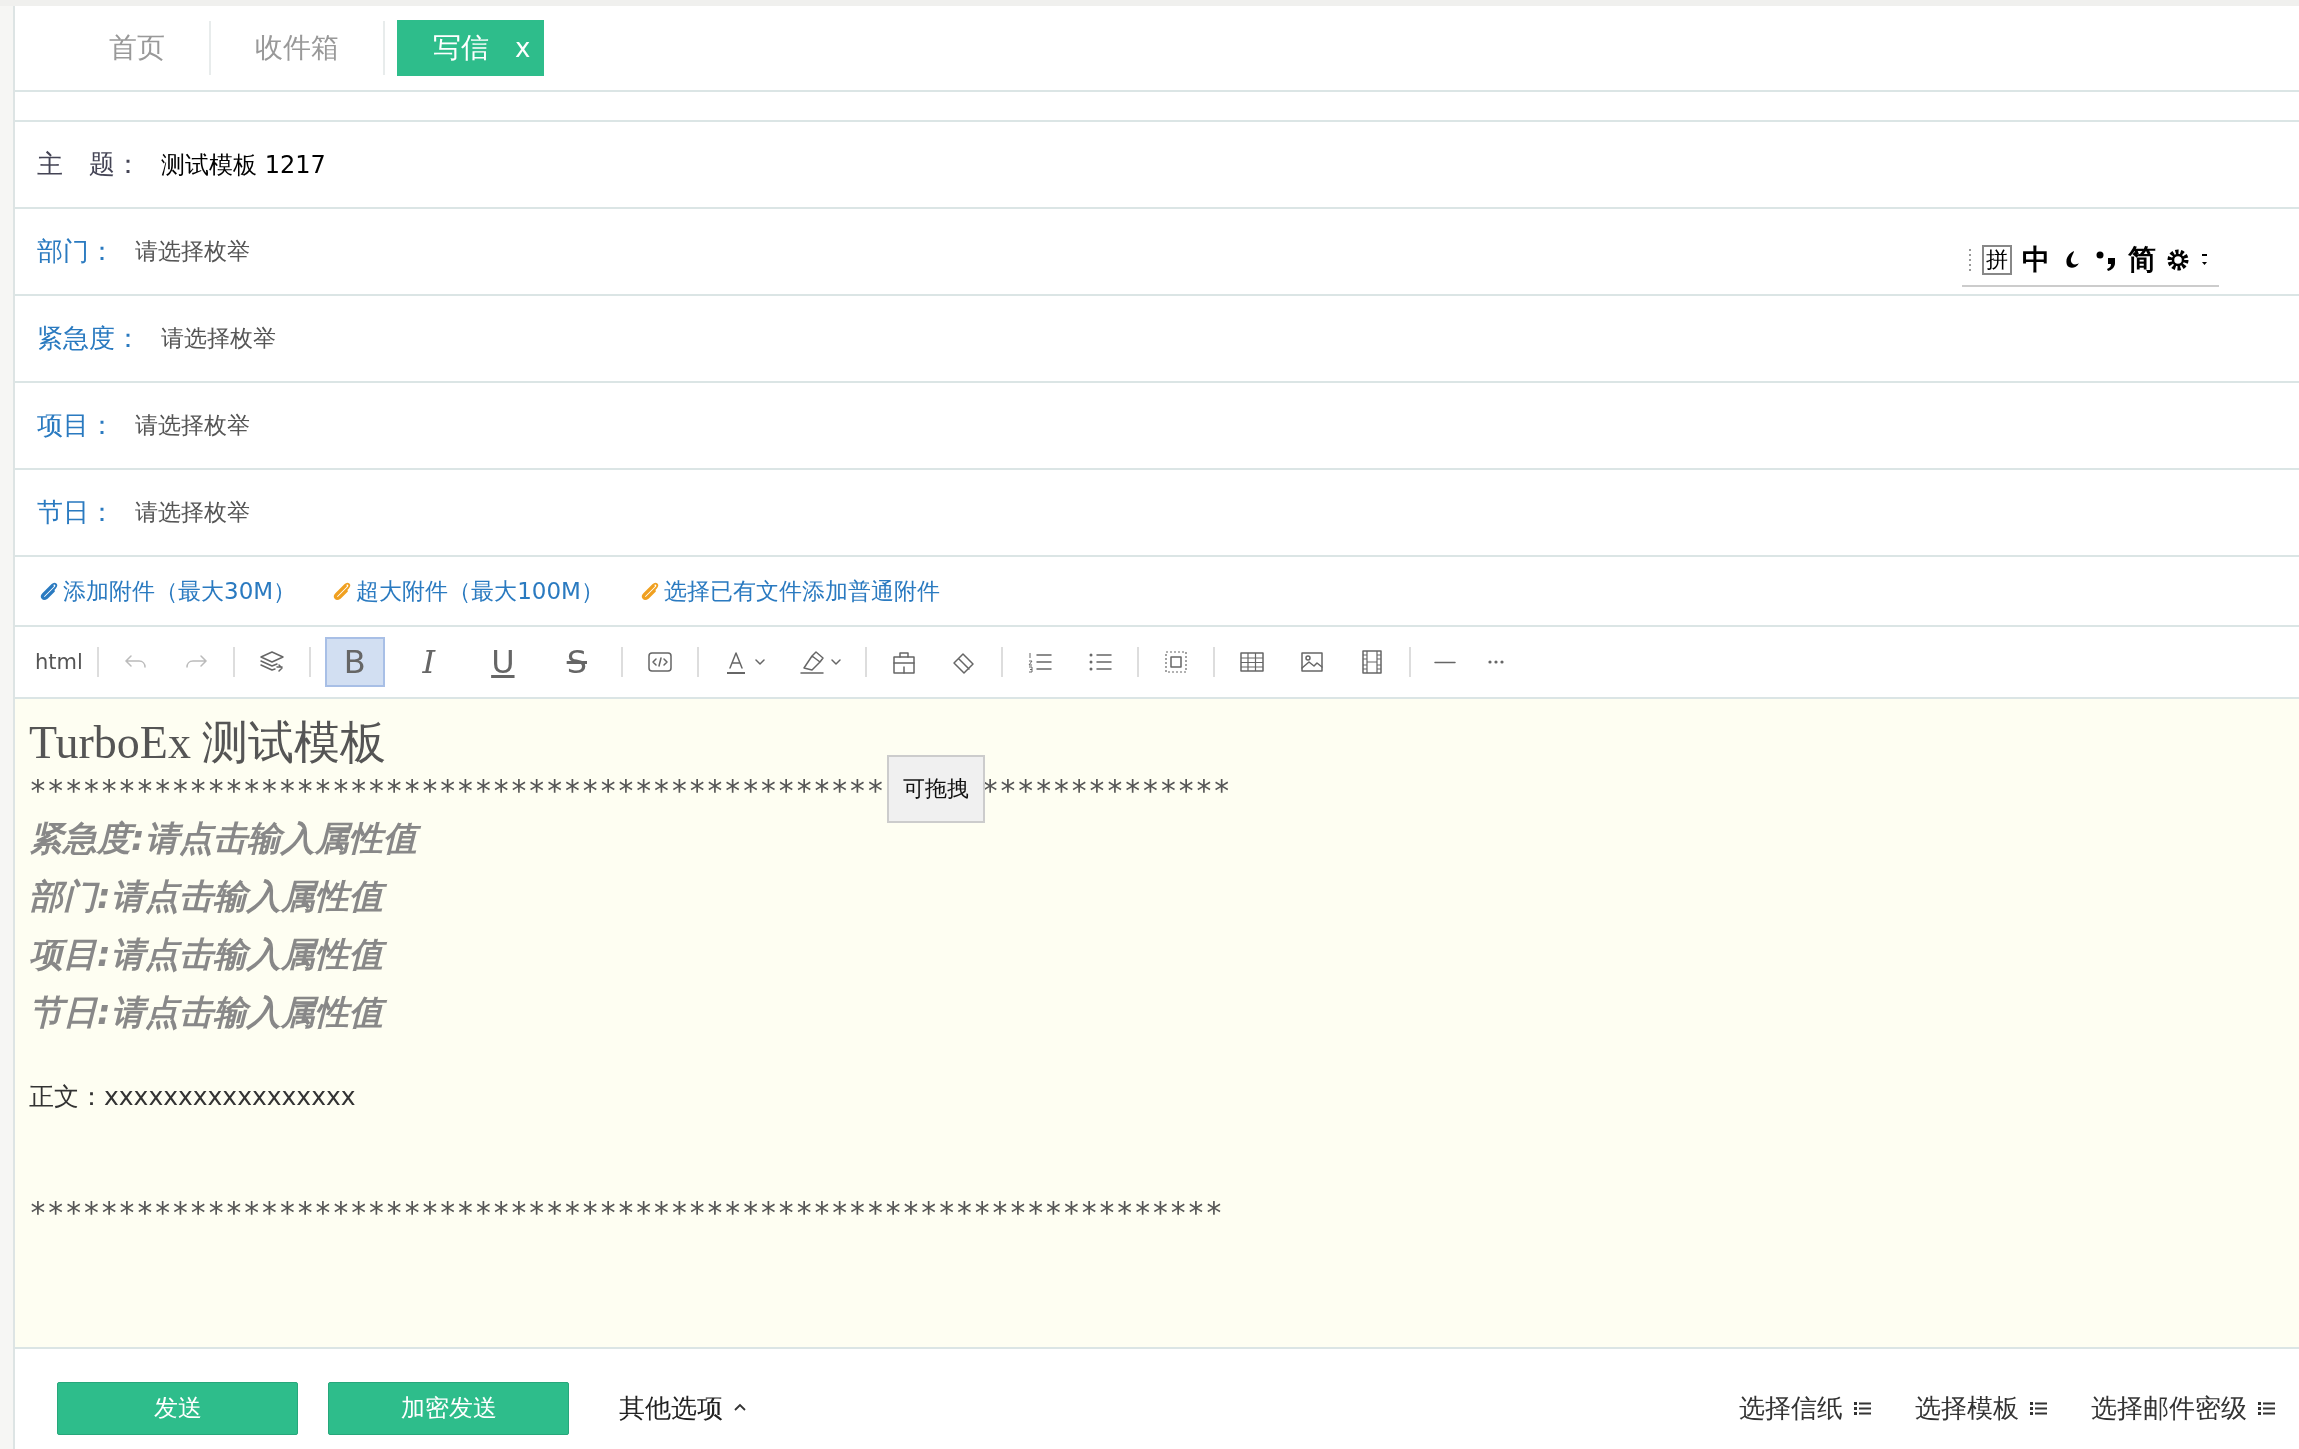  I want to click on grip-icon, so click(1970, 259).